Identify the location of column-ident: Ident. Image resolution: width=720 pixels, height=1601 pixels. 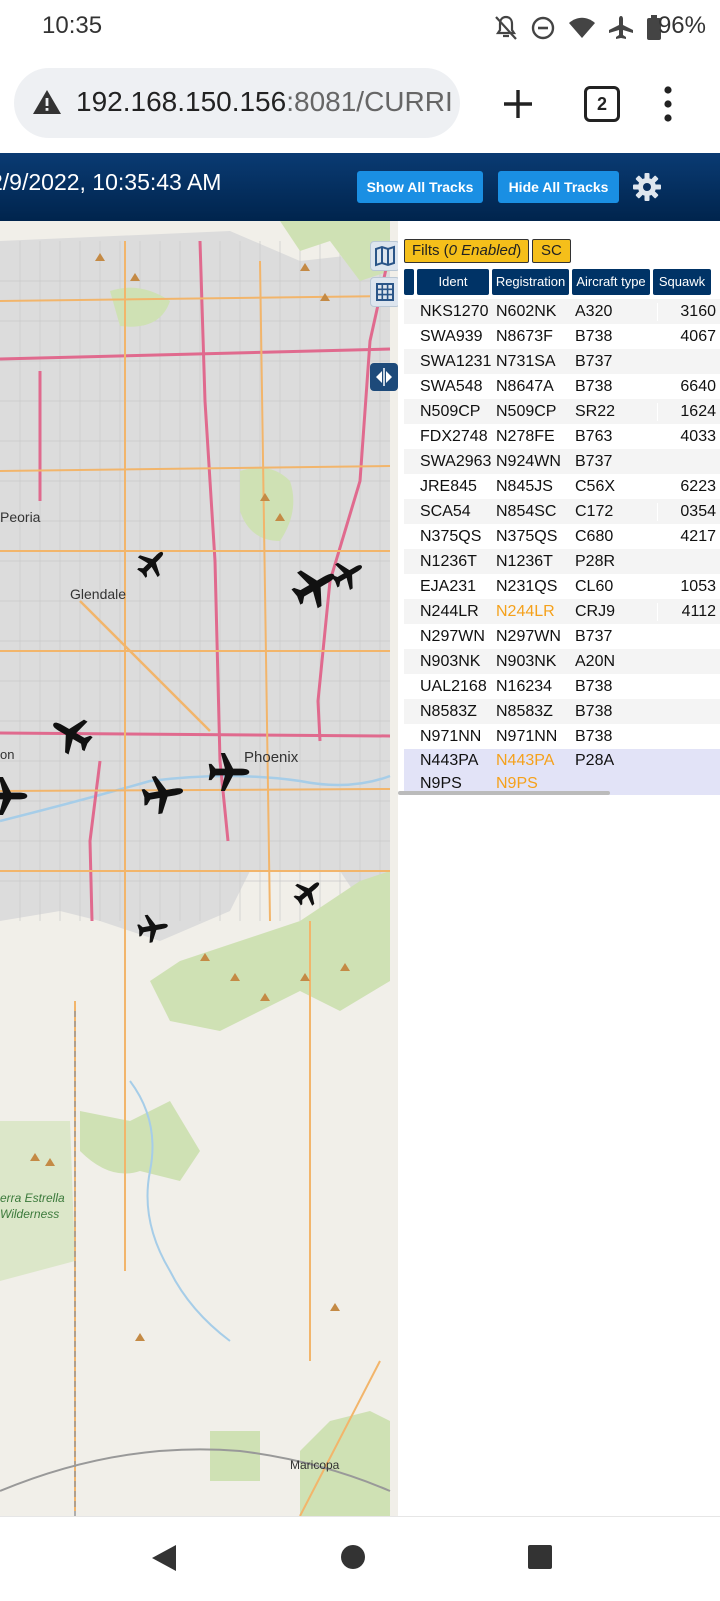
(453, 282).